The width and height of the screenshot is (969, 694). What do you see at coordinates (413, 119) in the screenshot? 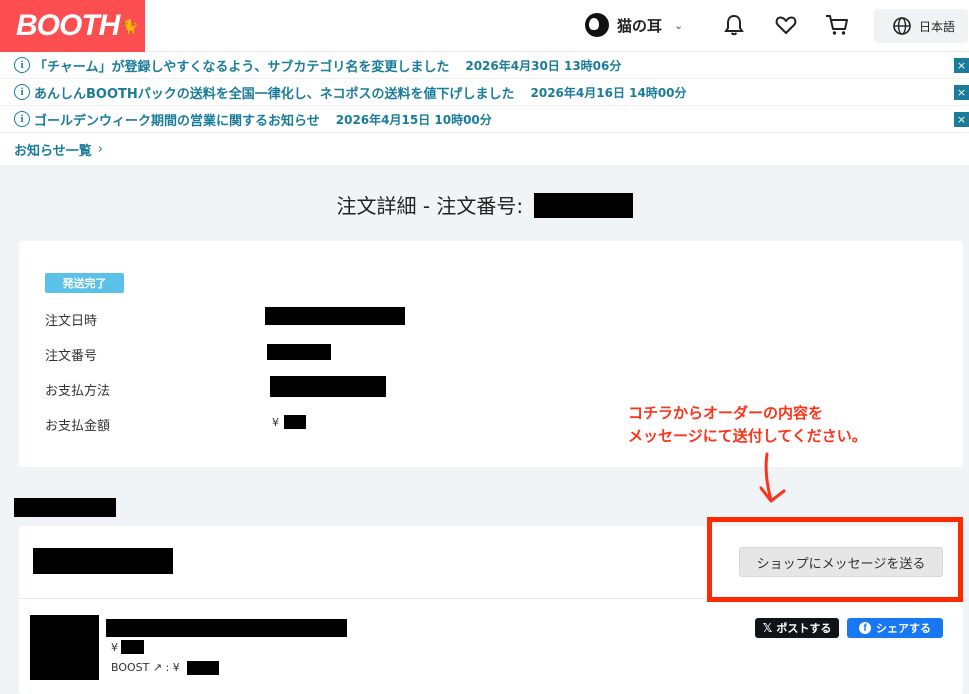
I see `notice-date: 2026年4月15日 10時00分` at bounding box center [413, 119].